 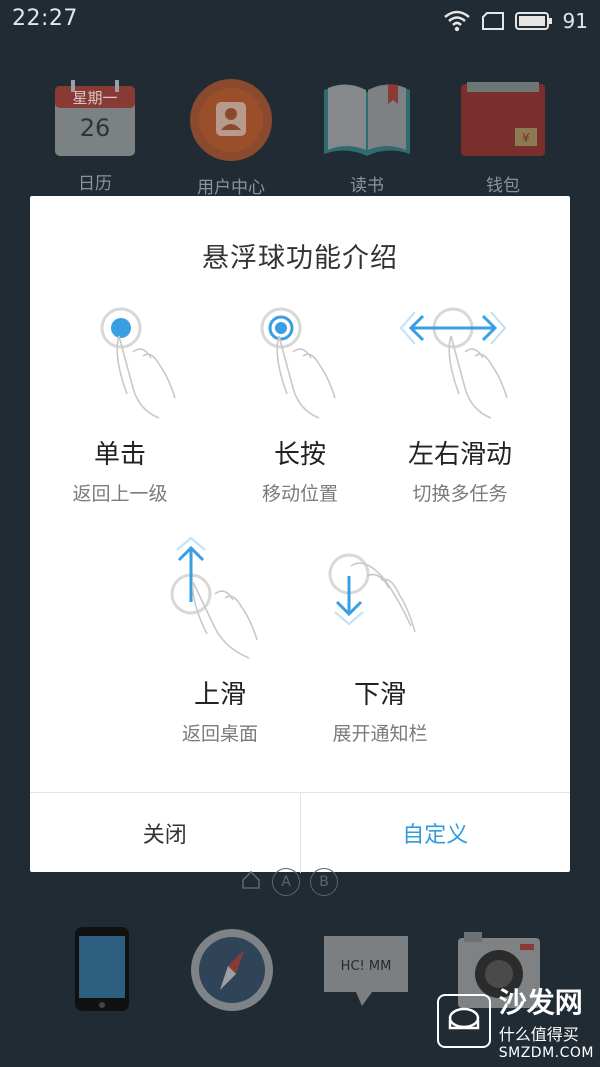 What do you see at coordinates (214, 597) in the screenshot?
I see `swipe-up-icon` at bounding box center [214, 597].